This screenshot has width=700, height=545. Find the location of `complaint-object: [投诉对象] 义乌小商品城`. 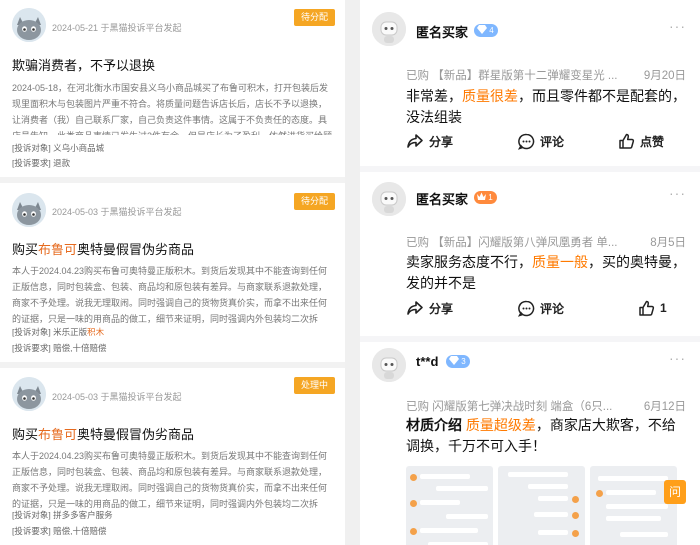

complaint-object: [投诉对象] 义乌小商品城 is located at coordinates (58, 148).